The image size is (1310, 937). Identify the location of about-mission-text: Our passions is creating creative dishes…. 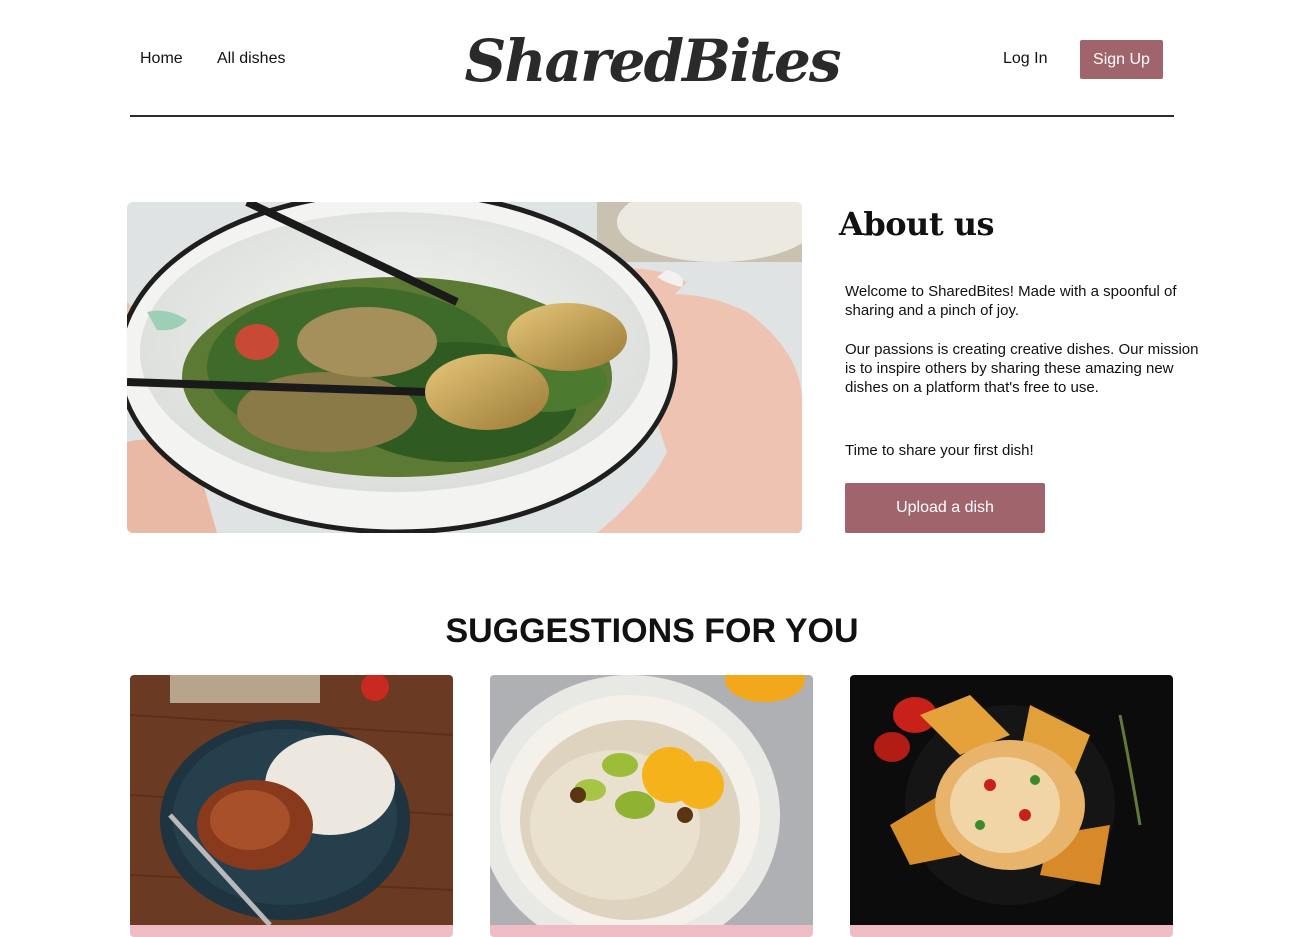
(1022, 368).